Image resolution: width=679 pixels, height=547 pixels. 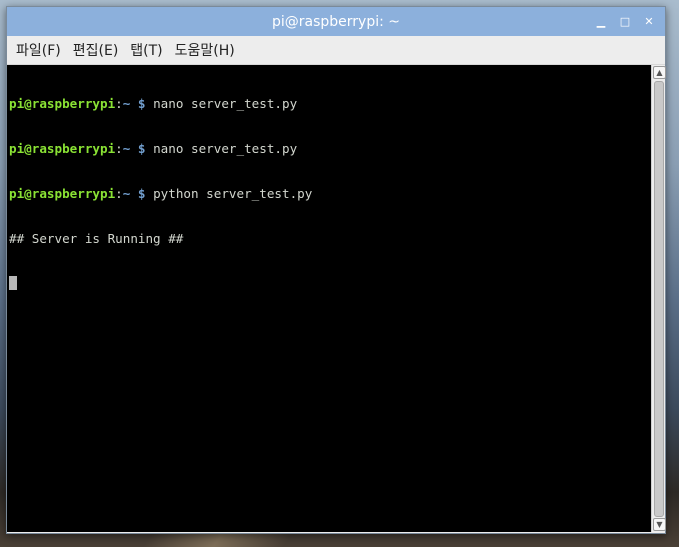 I want to click on scrollbar-thumb, so click(x=659, y=299).